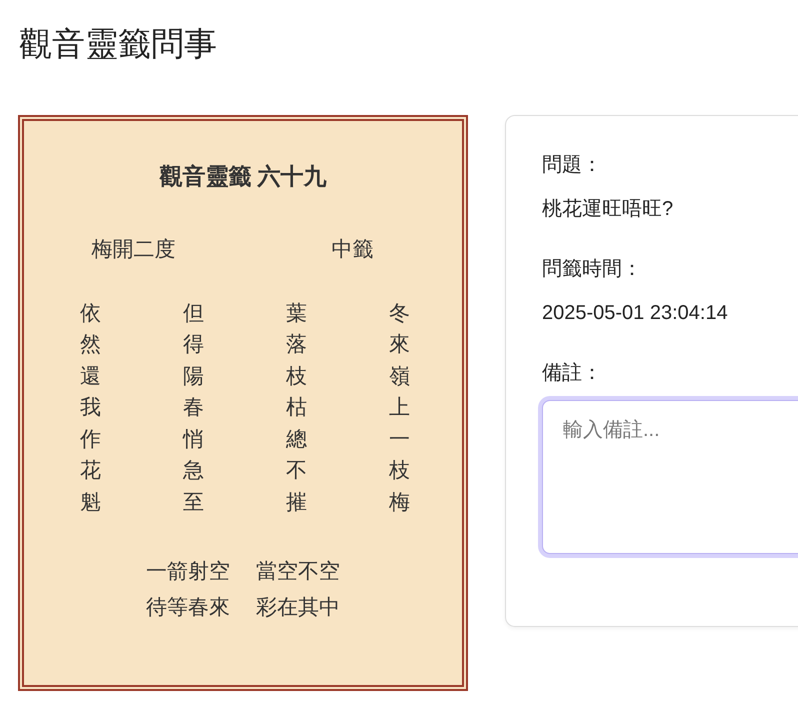 This screenshot has height=718, width=798. Describe the element at coordinates (188, 572) in the screenshot. I see `verse-phrase: 一箭射空` at that location.